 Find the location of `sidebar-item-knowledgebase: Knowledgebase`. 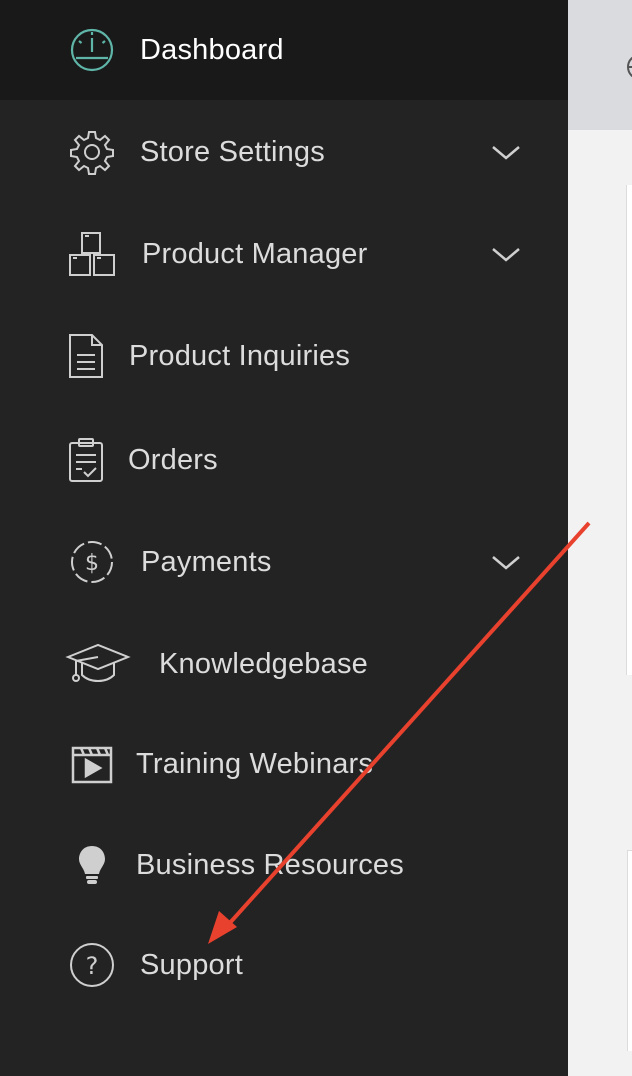

sidebar-item-knowledgebase: Knowledgebase is located at coordinates (284, 664).